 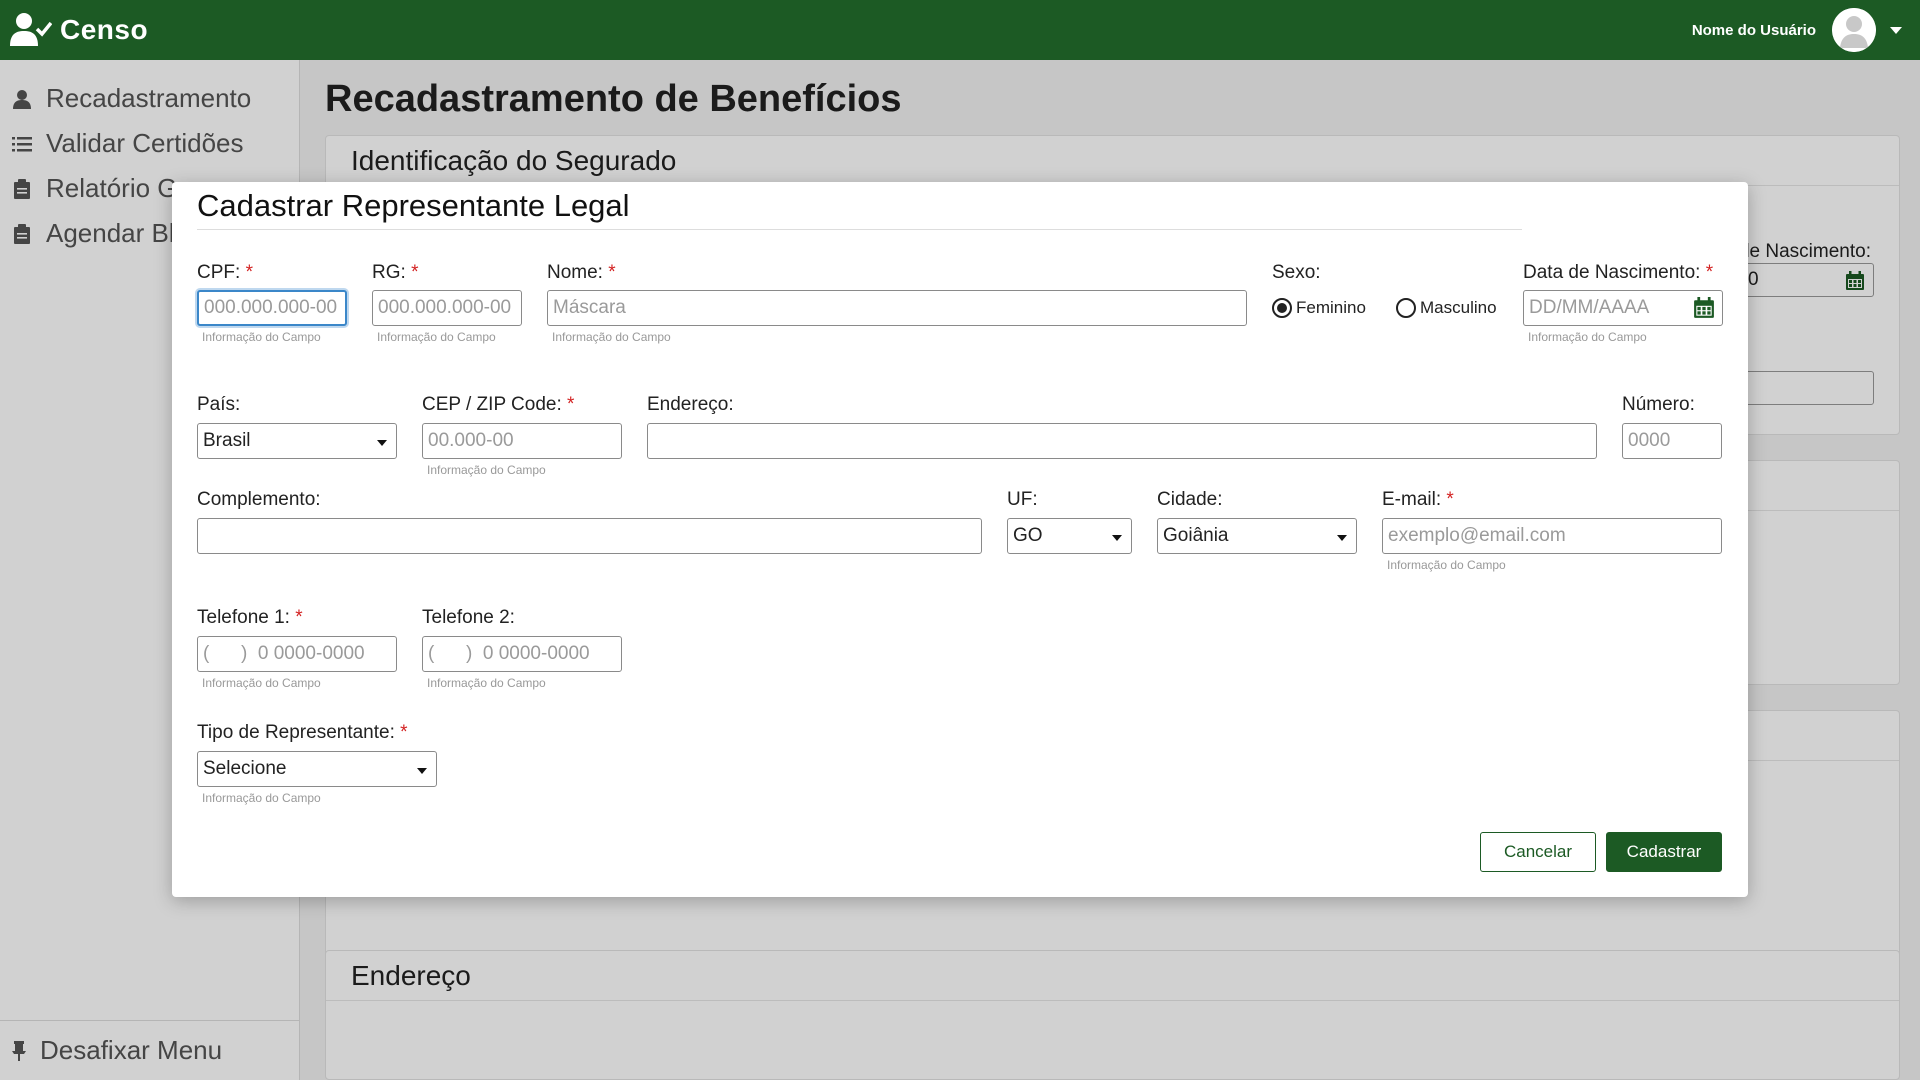 I want to click on cep-label: CEP / ZIP Code: *, so click(x=498, y=405).